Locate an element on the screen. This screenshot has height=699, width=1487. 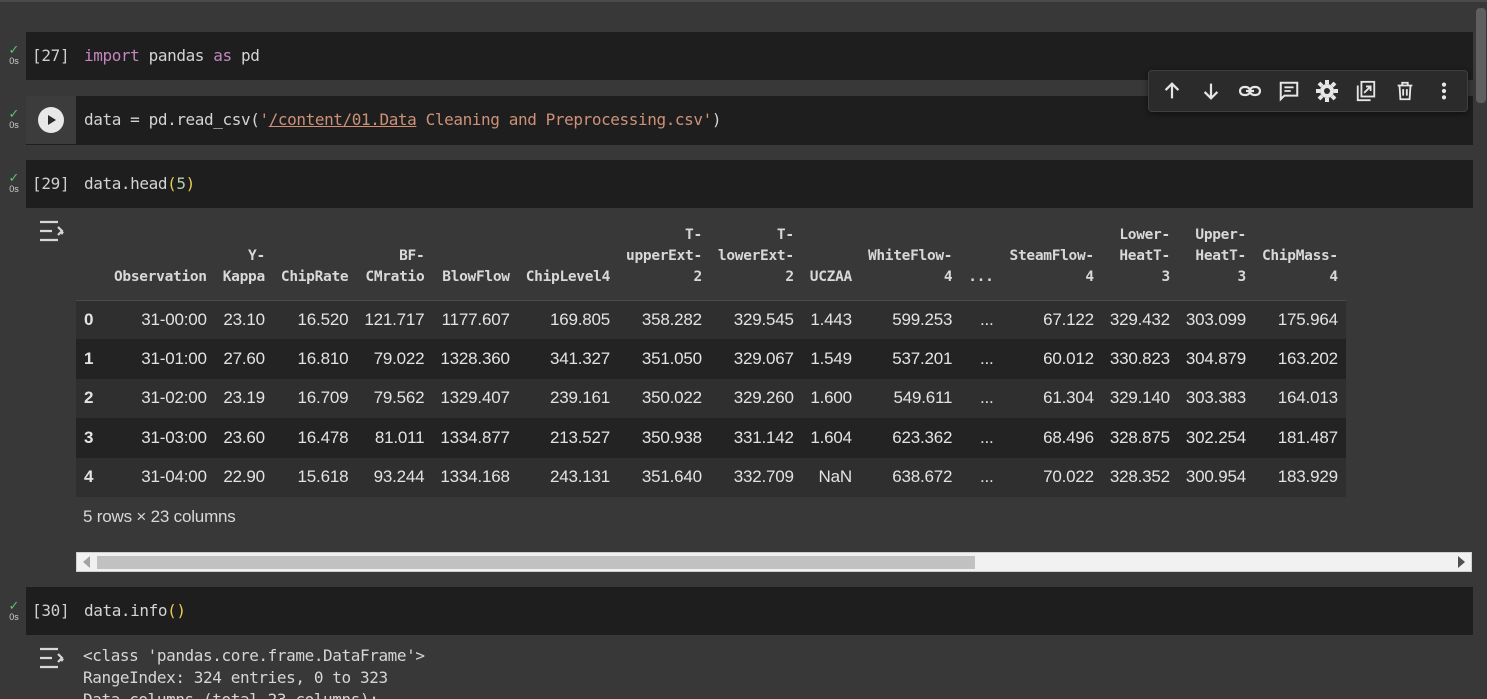
cell-toolbar is located at coordinates (1308, 91).